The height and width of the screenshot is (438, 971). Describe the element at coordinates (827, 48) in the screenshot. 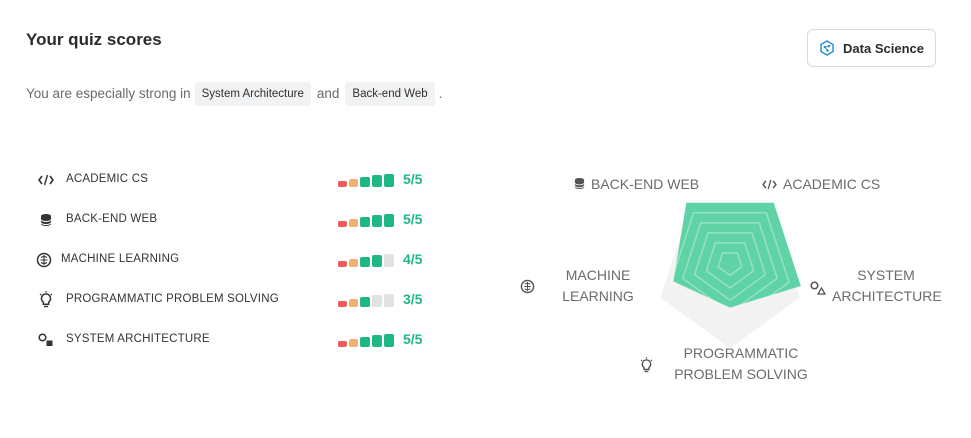

I see `hexagon-network-icon` at that location.